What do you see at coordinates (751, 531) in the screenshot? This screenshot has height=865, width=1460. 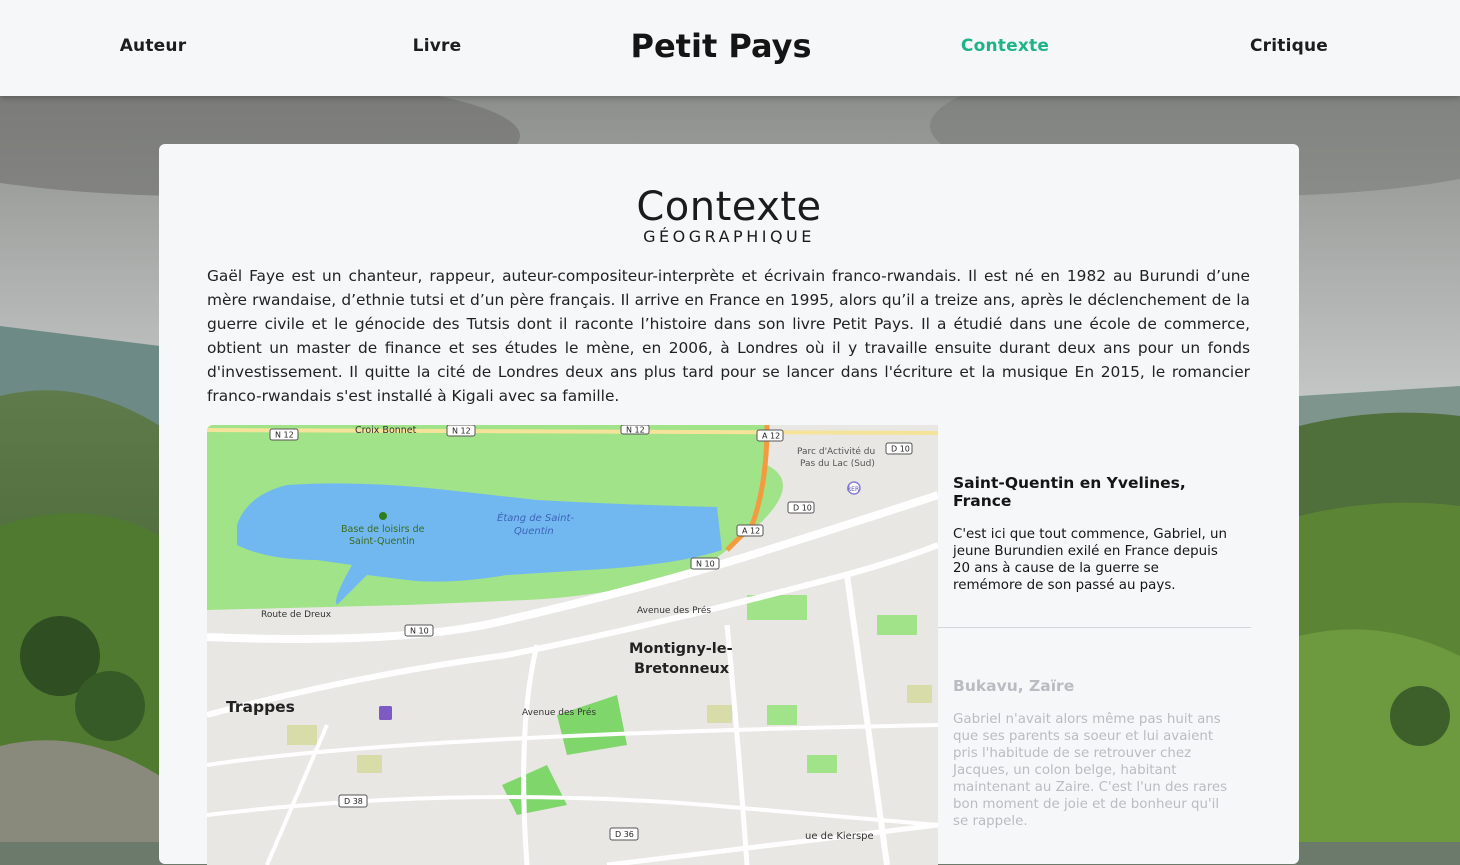 I see `map-road-a12-b: A 12` at bounding box center [751, 531].